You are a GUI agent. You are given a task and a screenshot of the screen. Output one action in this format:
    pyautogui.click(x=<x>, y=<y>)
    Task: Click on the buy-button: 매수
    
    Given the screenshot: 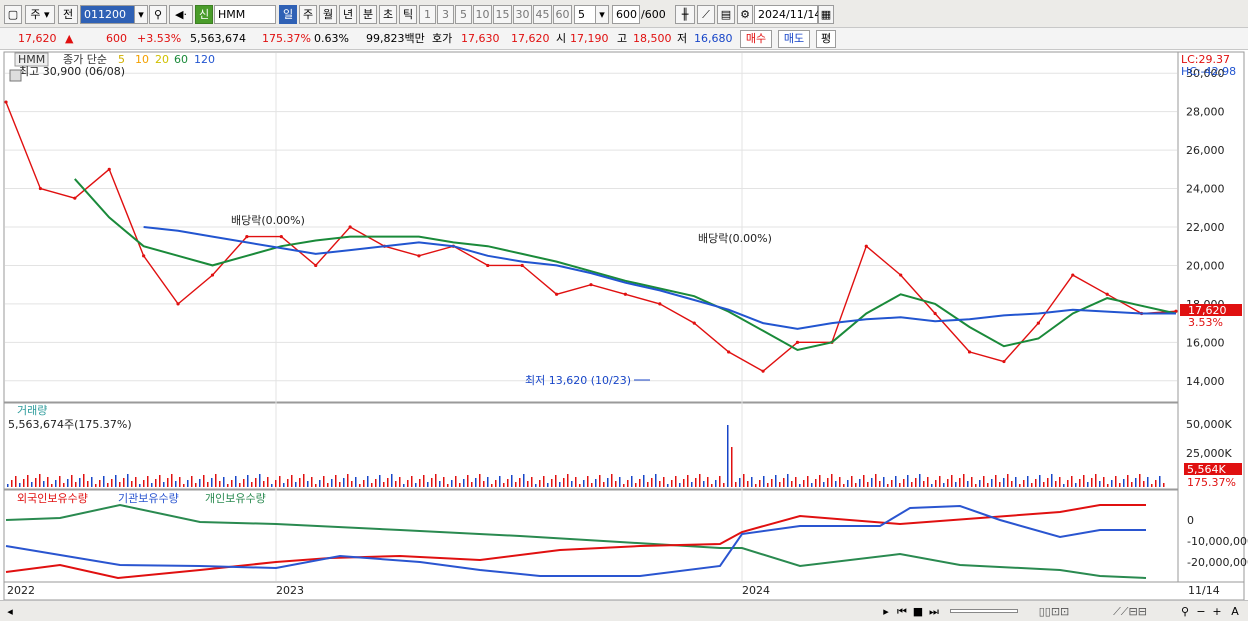 What is the action you would take?
    pyautogui.click(x=756, y=39)
    